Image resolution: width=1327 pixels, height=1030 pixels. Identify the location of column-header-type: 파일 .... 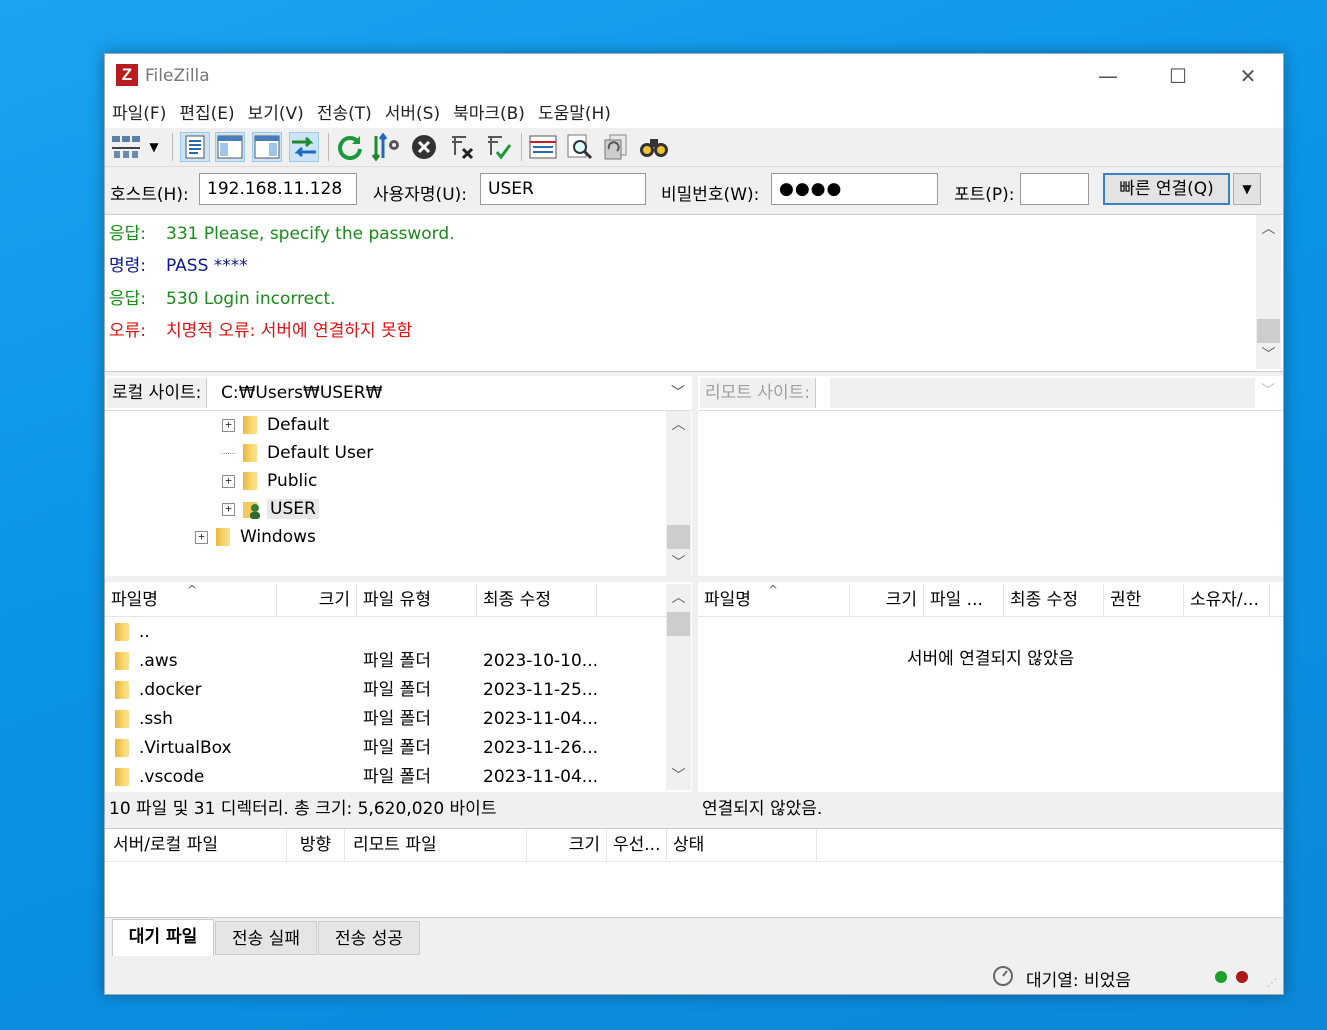
(964, 600).